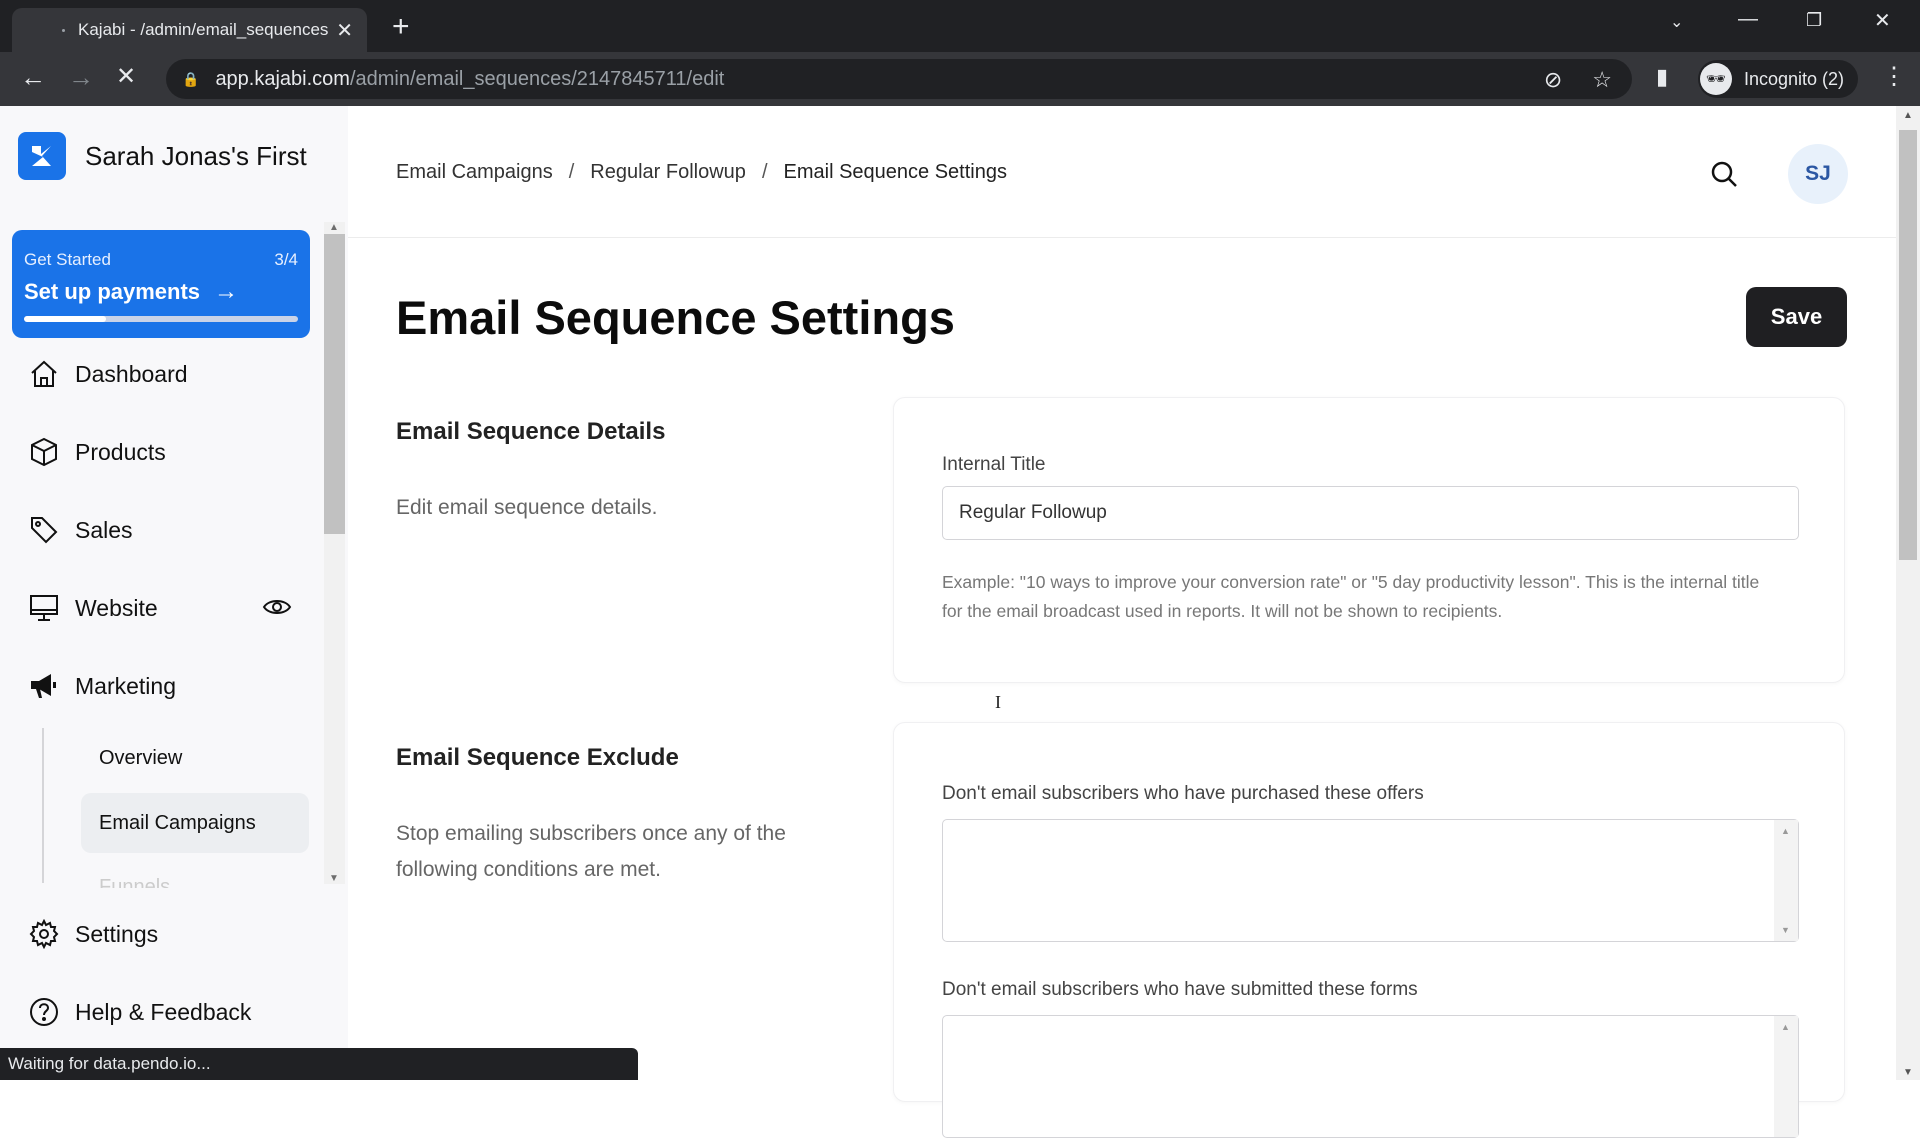 This screenshot has width=1920, height=1138. What do you see at coordinates (344, 30) in the screenshot?
I see `close-tab-icon: ✕` at bounding box center [344, 30].